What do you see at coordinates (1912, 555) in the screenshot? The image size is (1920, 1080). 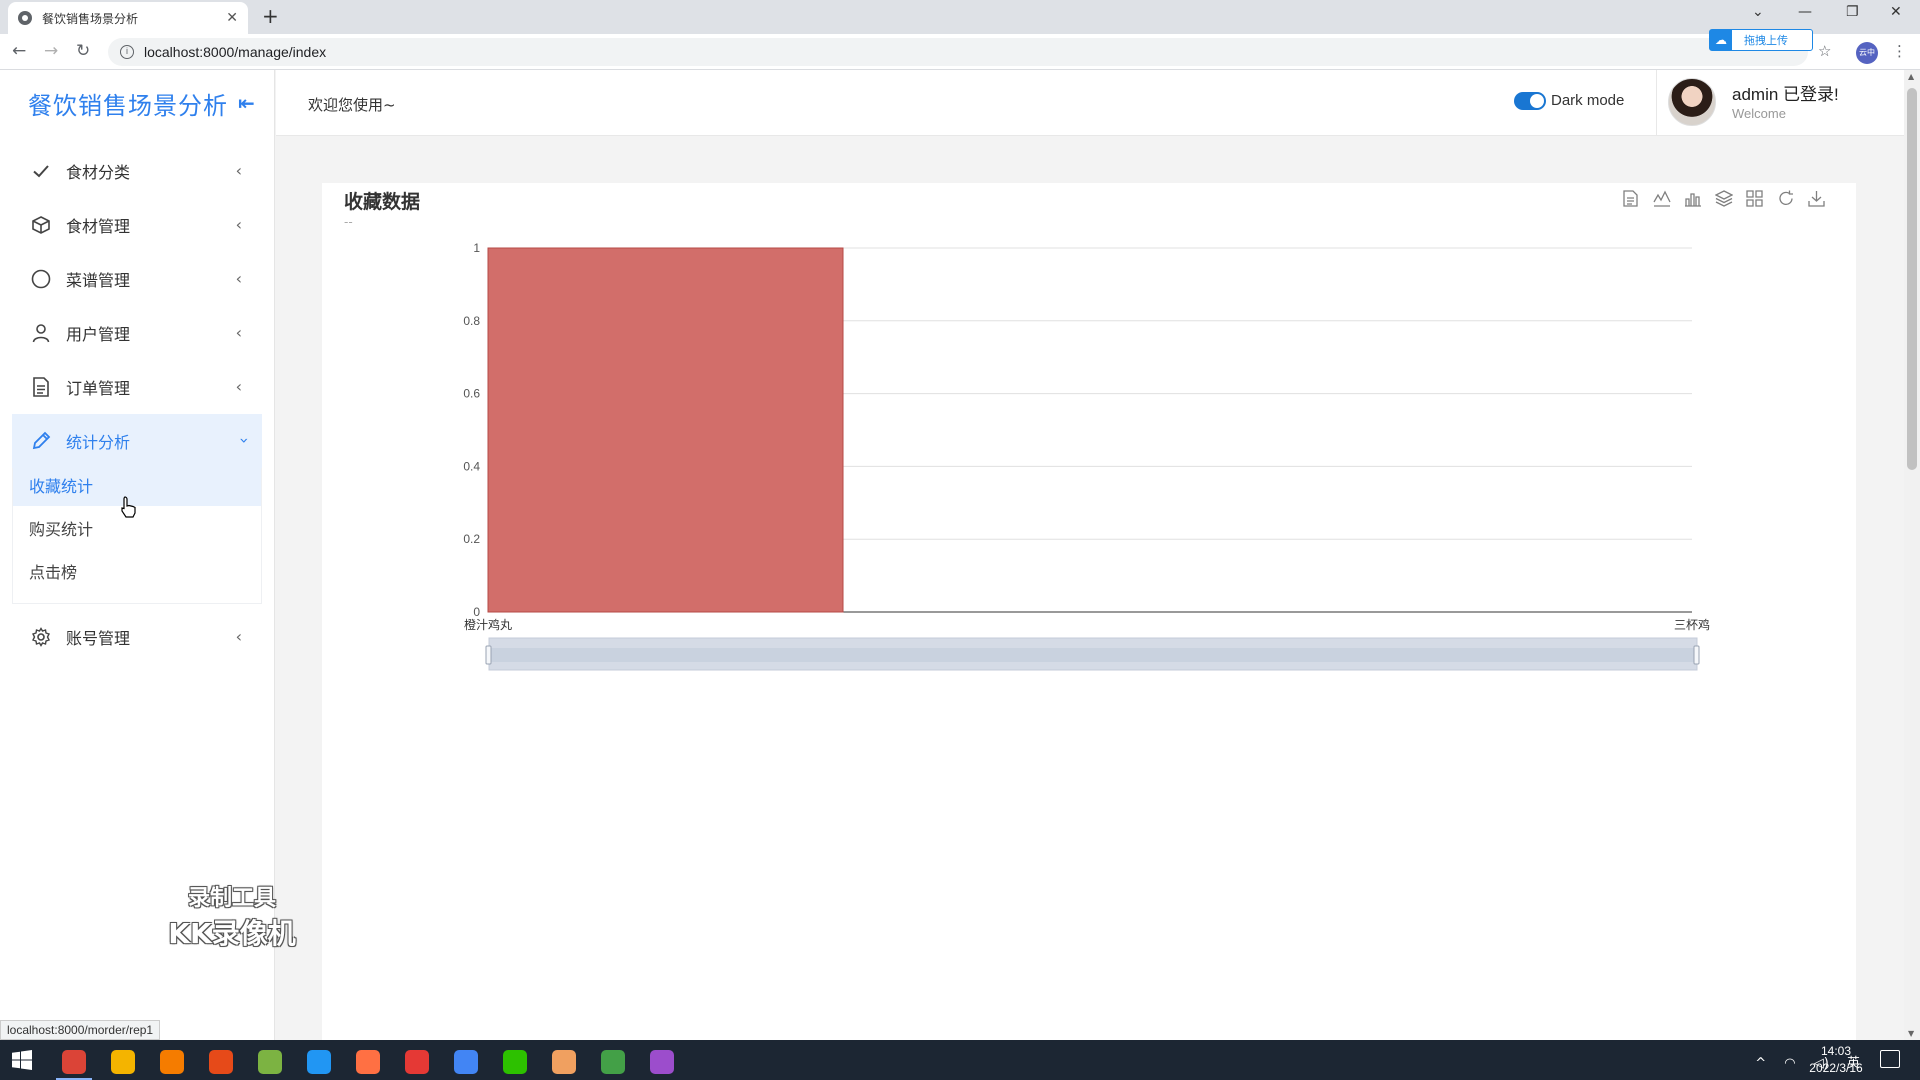 I see `page-scrollbar: ▲ ▼` at bounding box center [1912, 555].